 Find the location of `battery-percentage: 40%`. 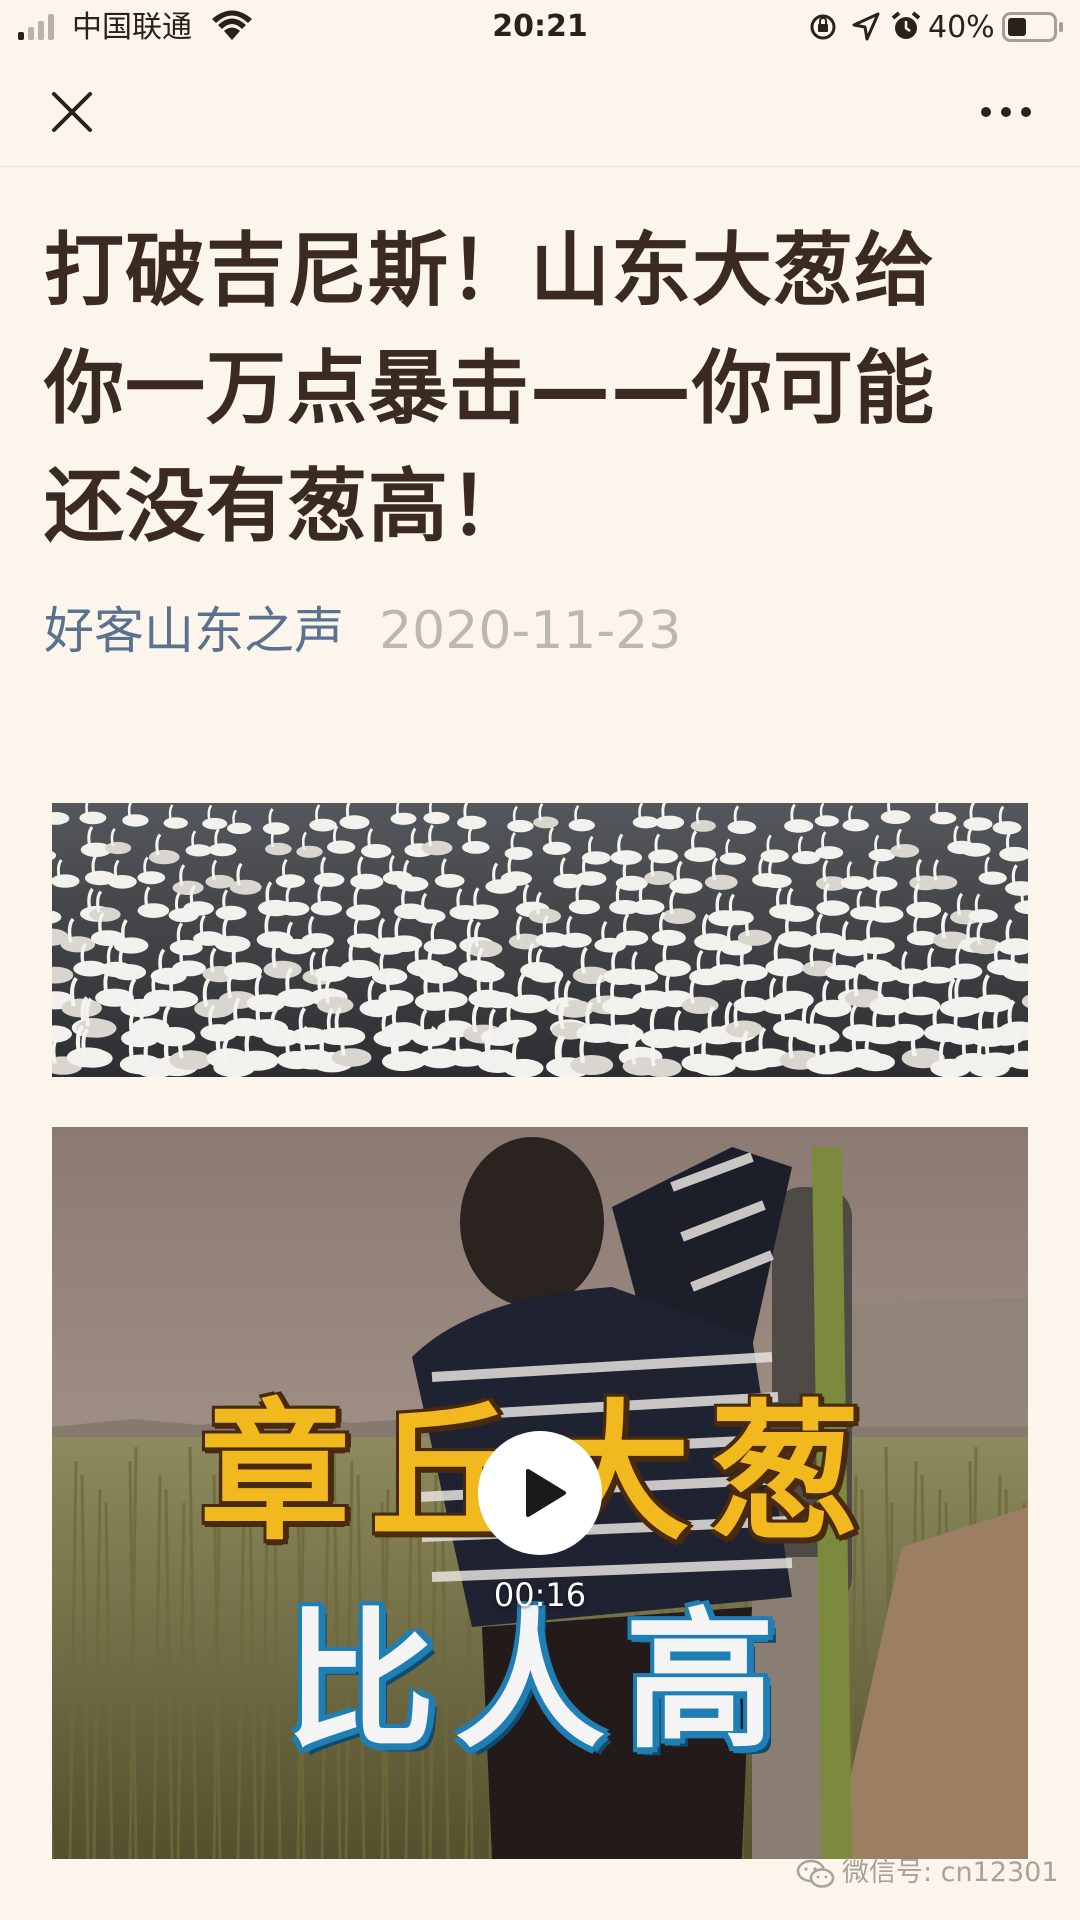

battery-percentage: 40% is located at coordinates (961, 27).